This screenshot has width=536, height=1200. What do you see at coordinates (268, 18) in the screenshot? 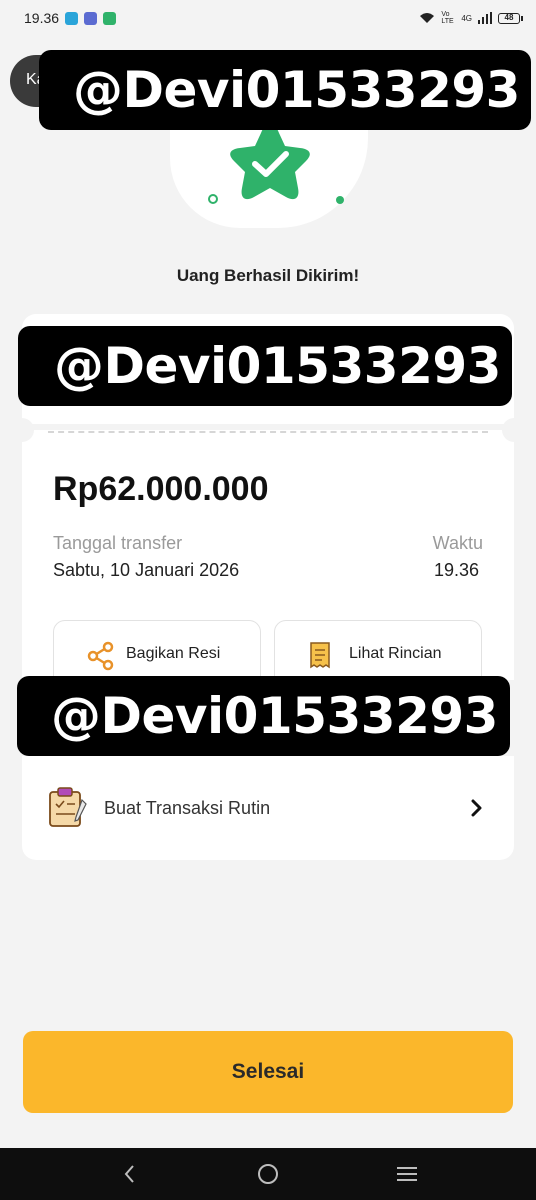
I see `status-bar: 19.36 Vo LTE 4G 48` at bounding box center [268, 18].